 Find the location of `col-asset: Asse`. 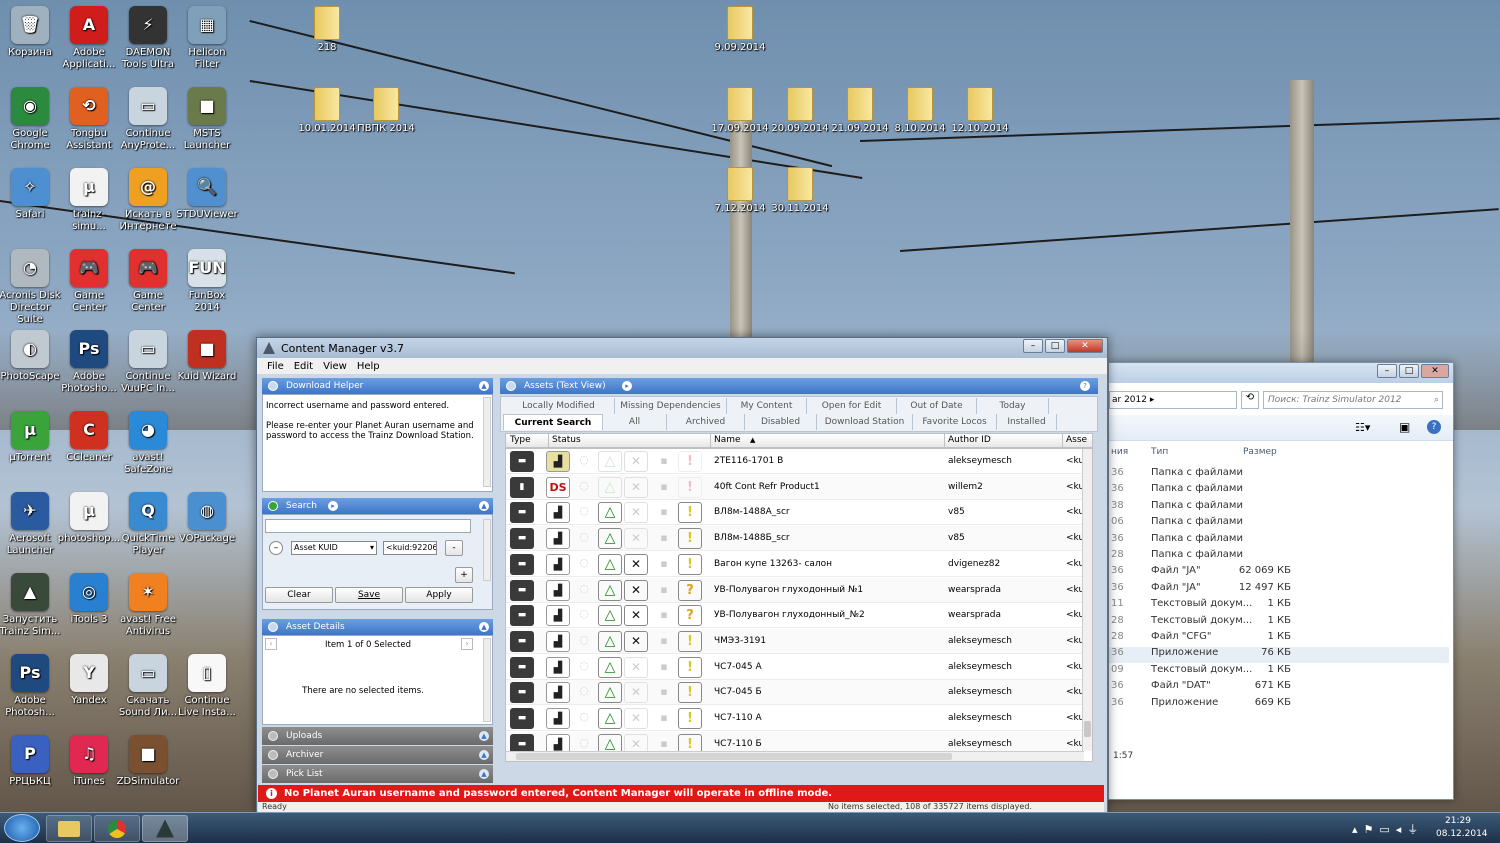

col-asset: Asse is located at coordinates (1074, 440).